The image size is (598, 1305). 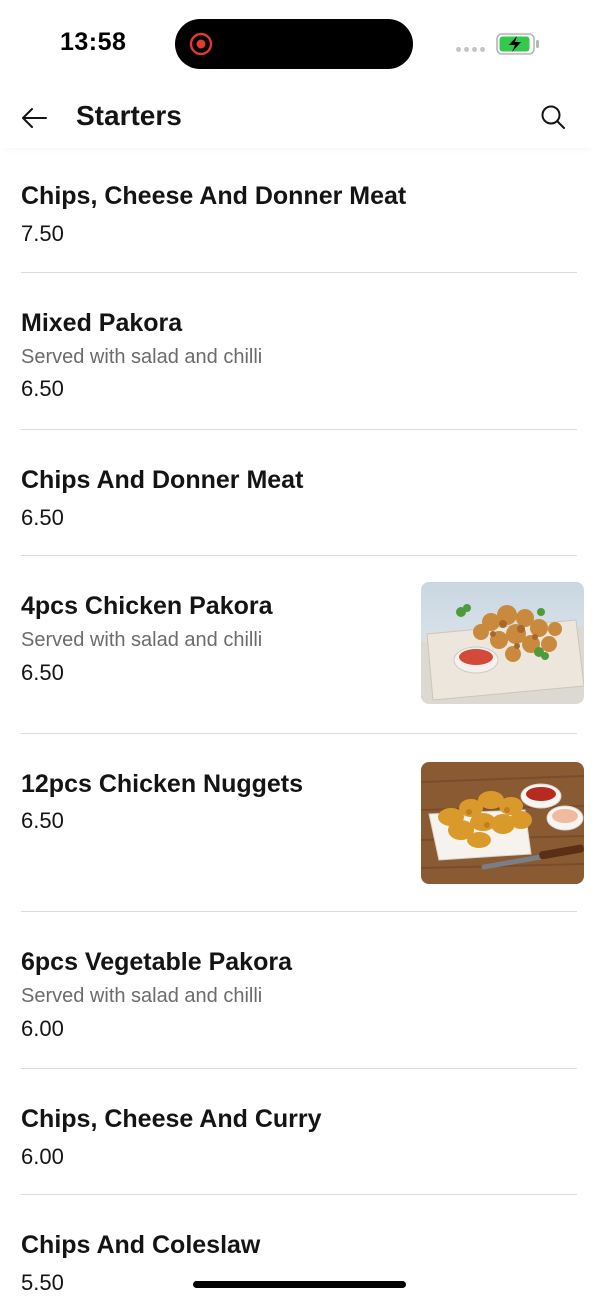 I want to click on menu-item: 12pcs Chicken Nuggets 6.50, so click(x=302, y=823).